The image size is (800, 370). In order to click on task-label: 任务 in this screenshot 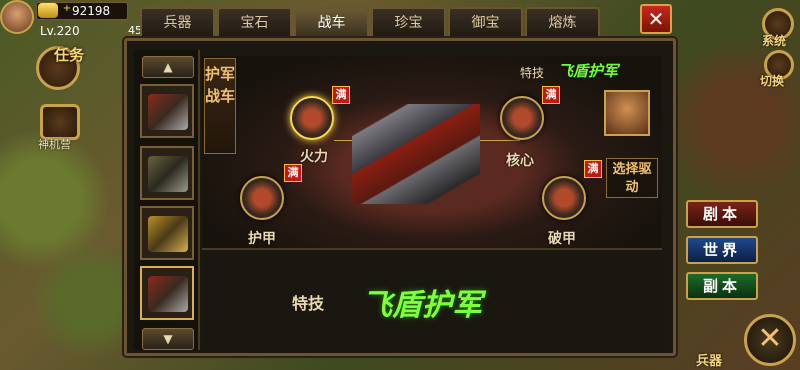, I will do `click(69, 55)`.